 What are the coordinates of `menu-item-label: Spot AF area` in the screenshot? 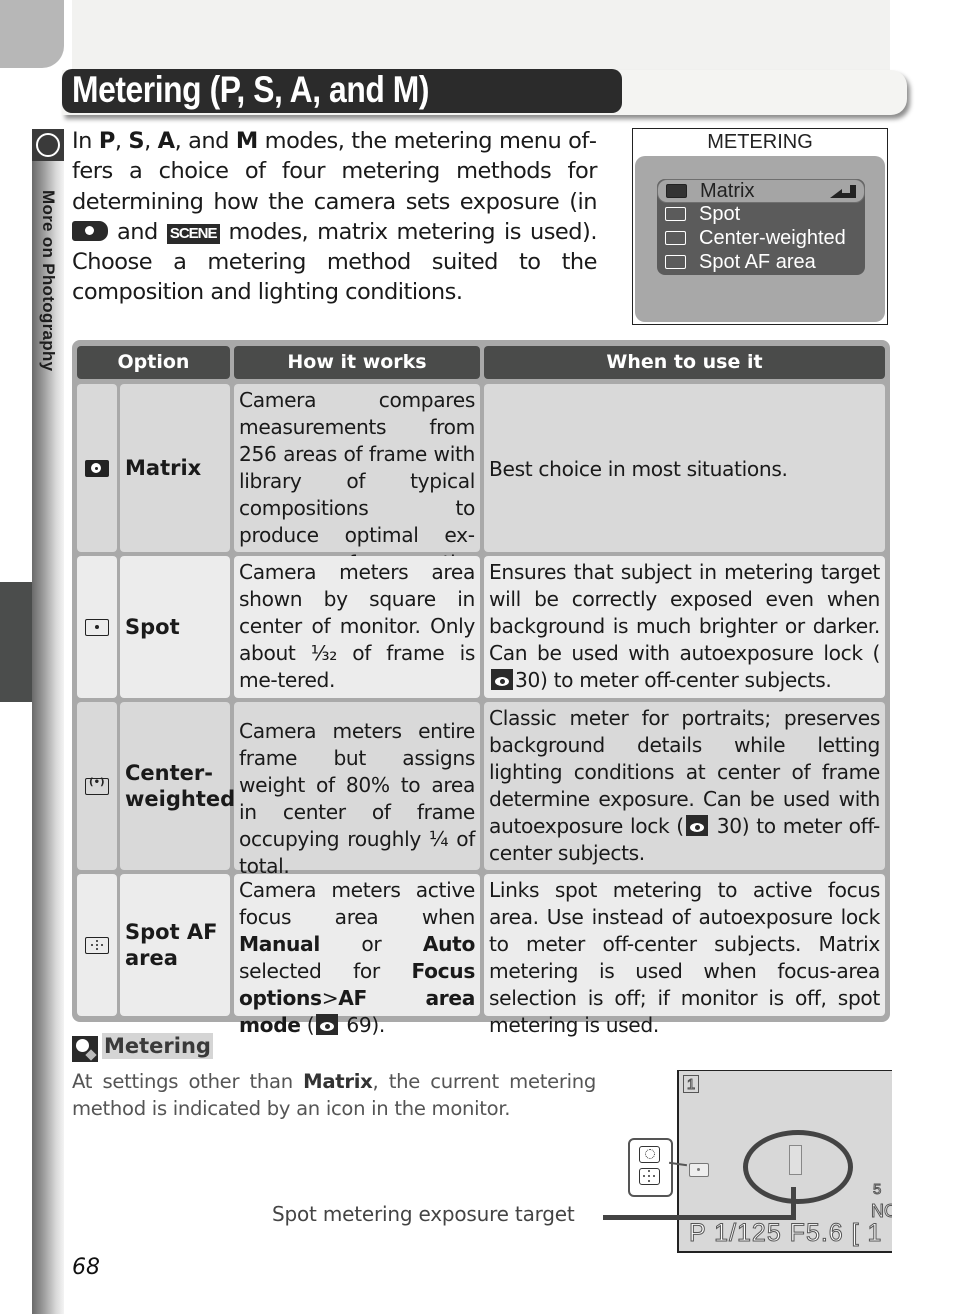 It's located at (757, 262).